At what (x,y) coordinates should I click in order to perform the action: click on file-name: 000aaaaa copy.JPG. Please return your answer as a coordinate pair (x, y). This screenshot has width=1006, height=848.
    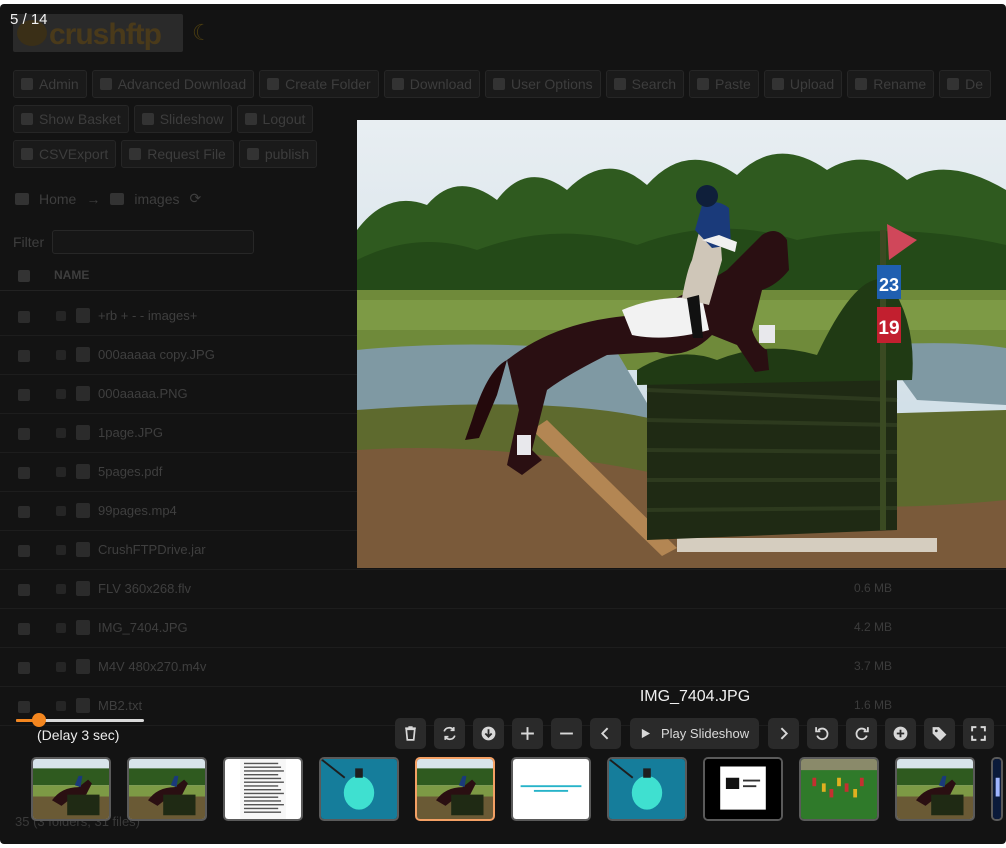
    Looking at the image, I should click on (156, 354).